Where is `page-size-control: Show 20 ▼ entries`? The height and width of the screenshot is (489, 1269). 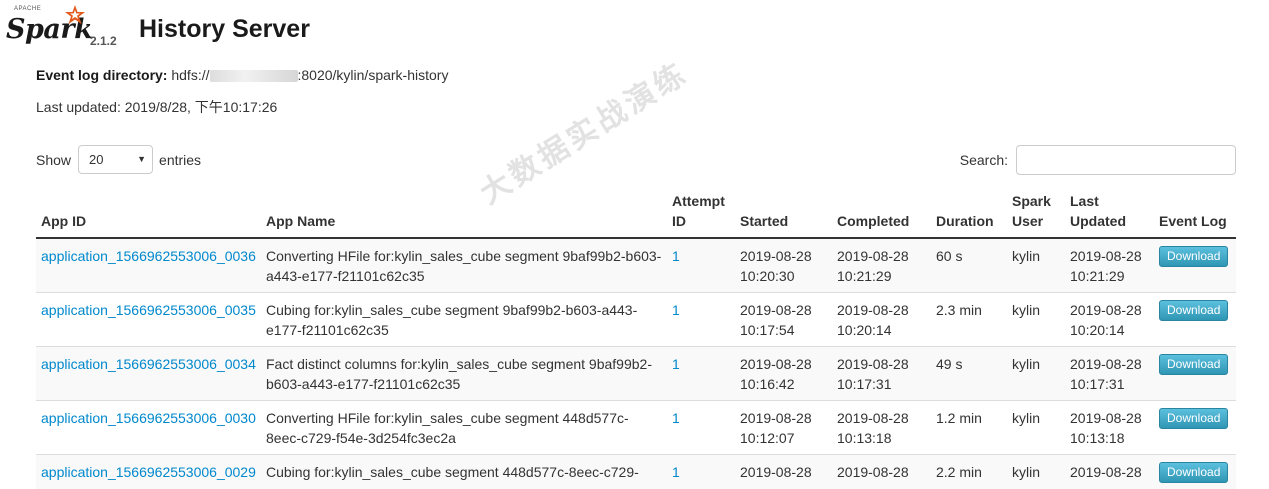
page-size-control: Show 20 ▼ entries is located at coordinates (118, 159).